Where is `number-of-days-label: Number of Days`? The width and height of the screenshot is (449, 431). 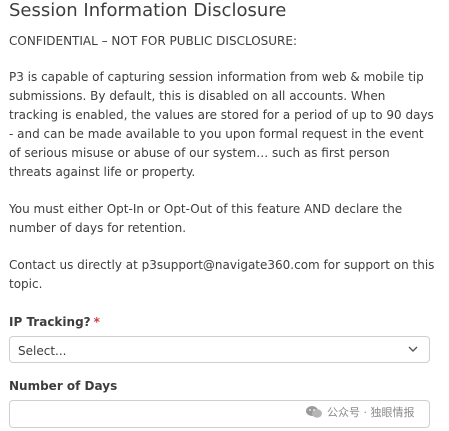 number-of-days-label: Number of Days is located at coordinates (63, 386).